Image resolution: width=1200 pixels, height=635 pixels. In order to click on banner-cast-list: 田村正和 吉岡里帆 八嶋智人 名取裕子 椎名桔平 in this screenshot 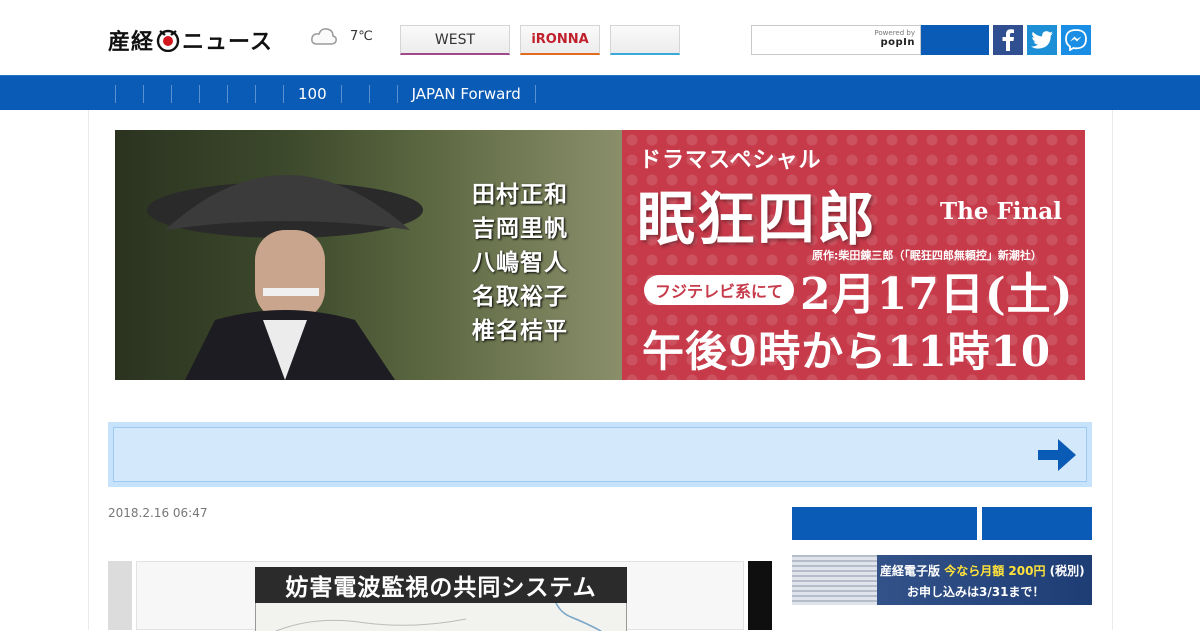, I will do `click(520, 263)`.